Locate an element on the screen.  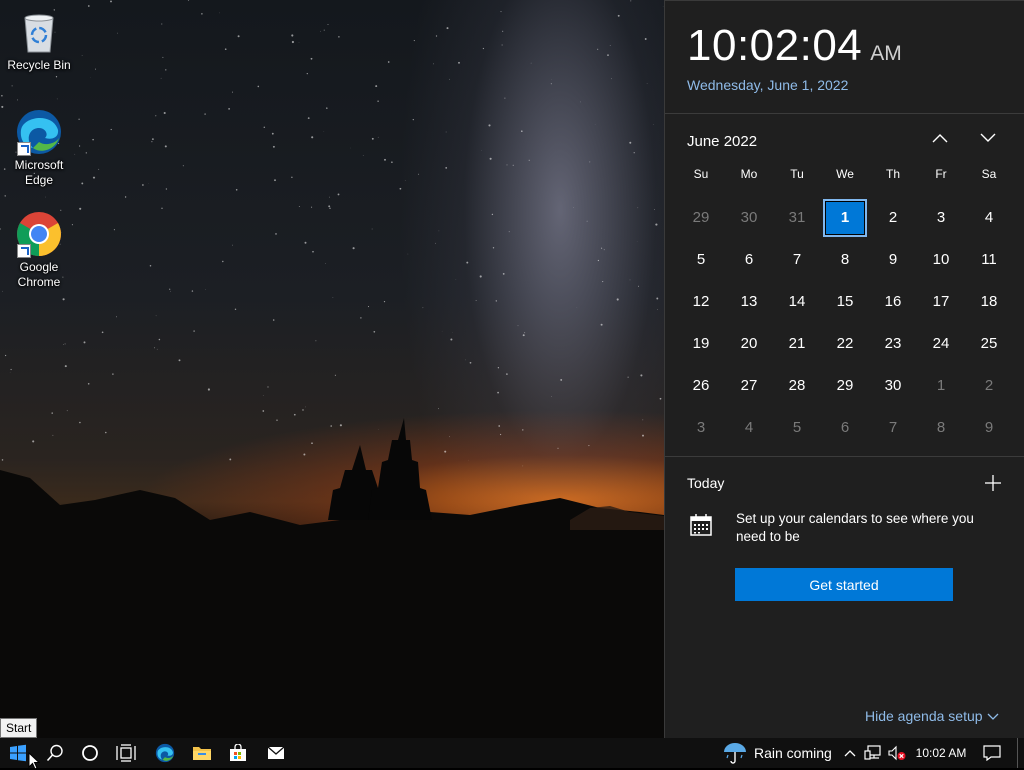
calendar-next-month-button is located at coordinates (988, 142).